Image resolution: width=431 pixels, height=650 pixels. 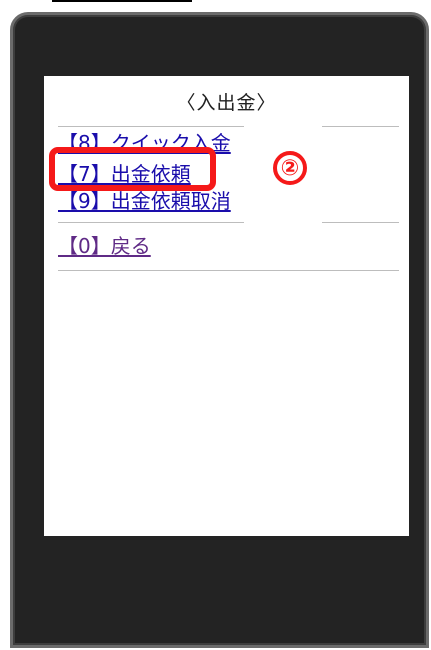 I want to click on annotation-number-marker: ②, so click(x=290, y=168).